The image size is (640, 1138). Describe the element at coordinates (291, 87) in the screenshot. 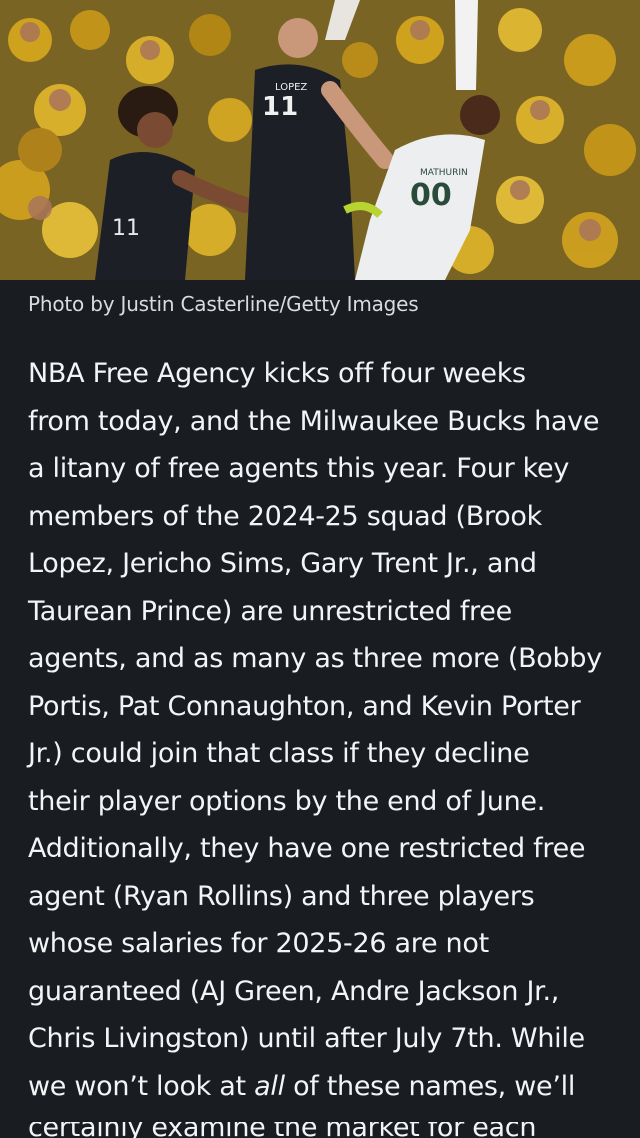

I see `svg-text: LOPEZ` at that location.